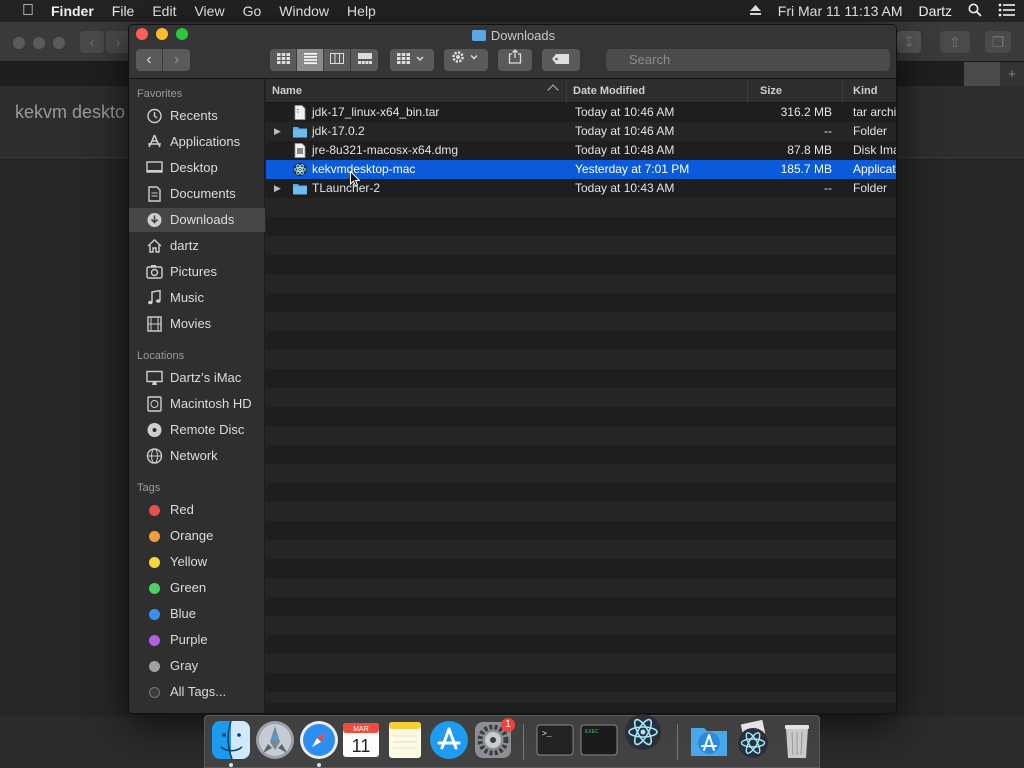  Describe the element at coordinates (709, 740) in the screenshot. I see `applications-folder-dock-icon` at that location.